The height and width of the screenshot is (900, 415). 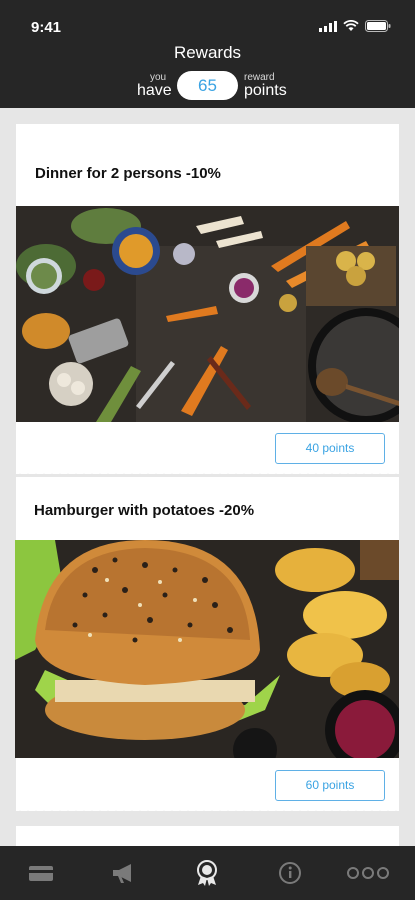 I want to click on tab-more, so click(x=368, y=873).